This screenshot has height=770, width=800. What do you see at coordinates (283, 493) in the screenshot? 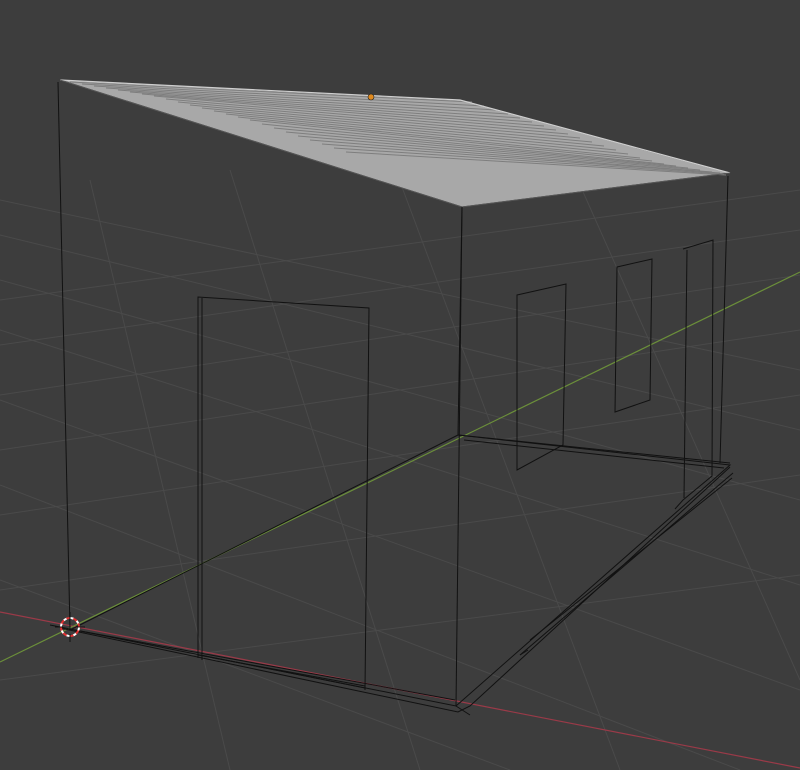
I see `front-door-frame` at bounding box center [283, 493].